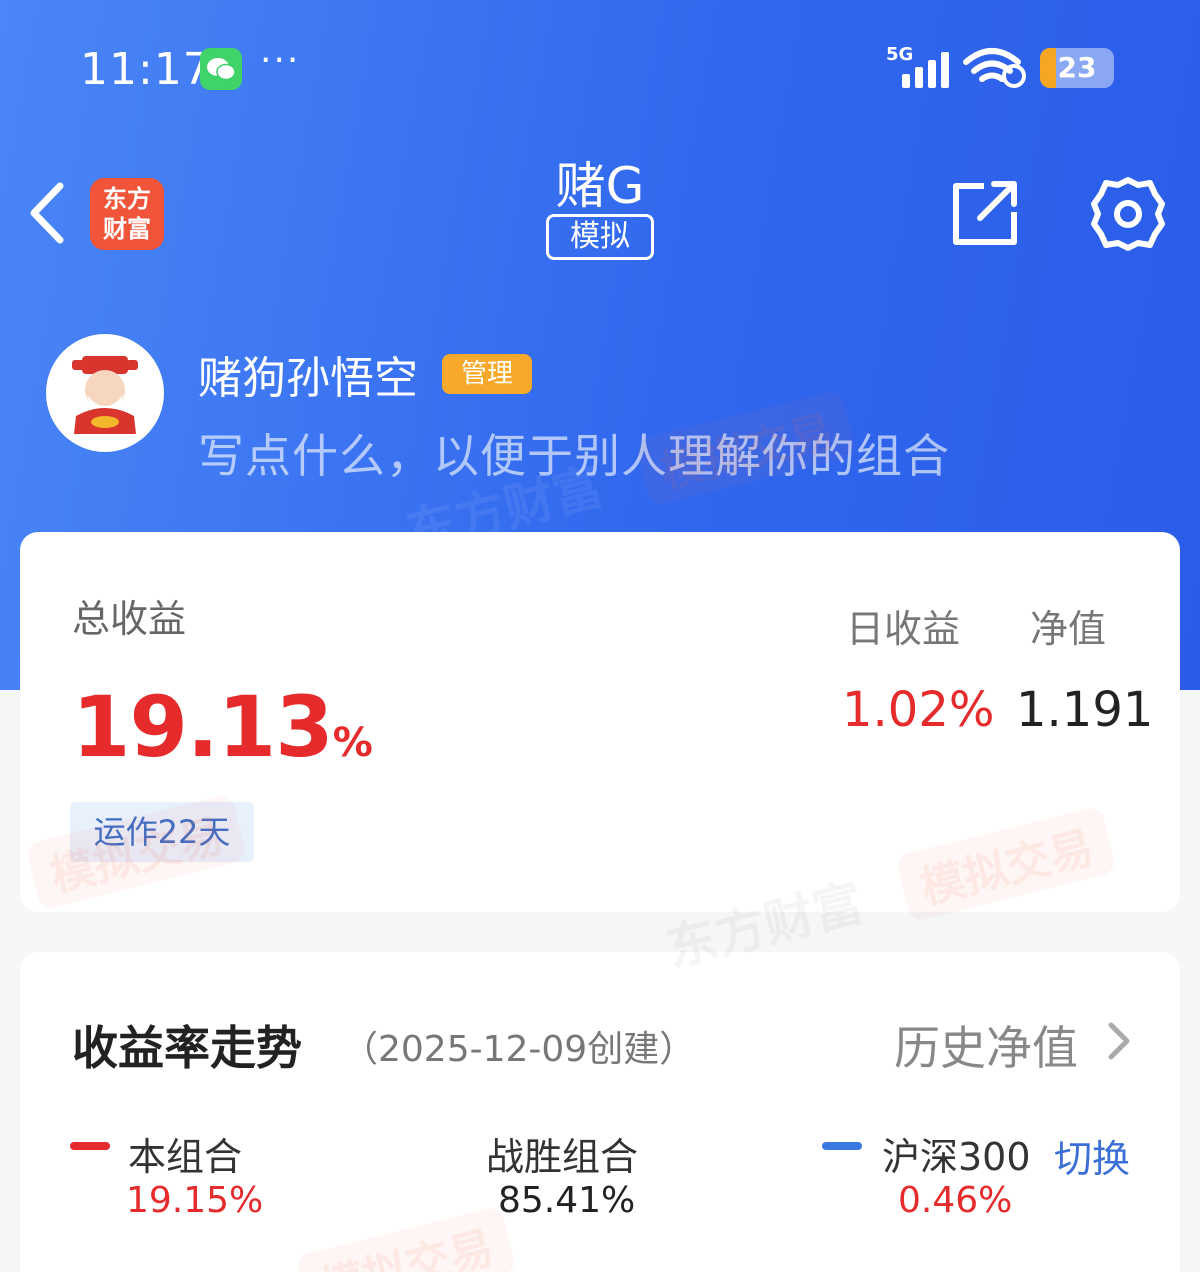 The image size is (1200, 1272). What do you see at coordinates (567, 1200) in the screenshot?
I see `beat-portfolio-value: 85.41%` at bounding box center [567, 1200].